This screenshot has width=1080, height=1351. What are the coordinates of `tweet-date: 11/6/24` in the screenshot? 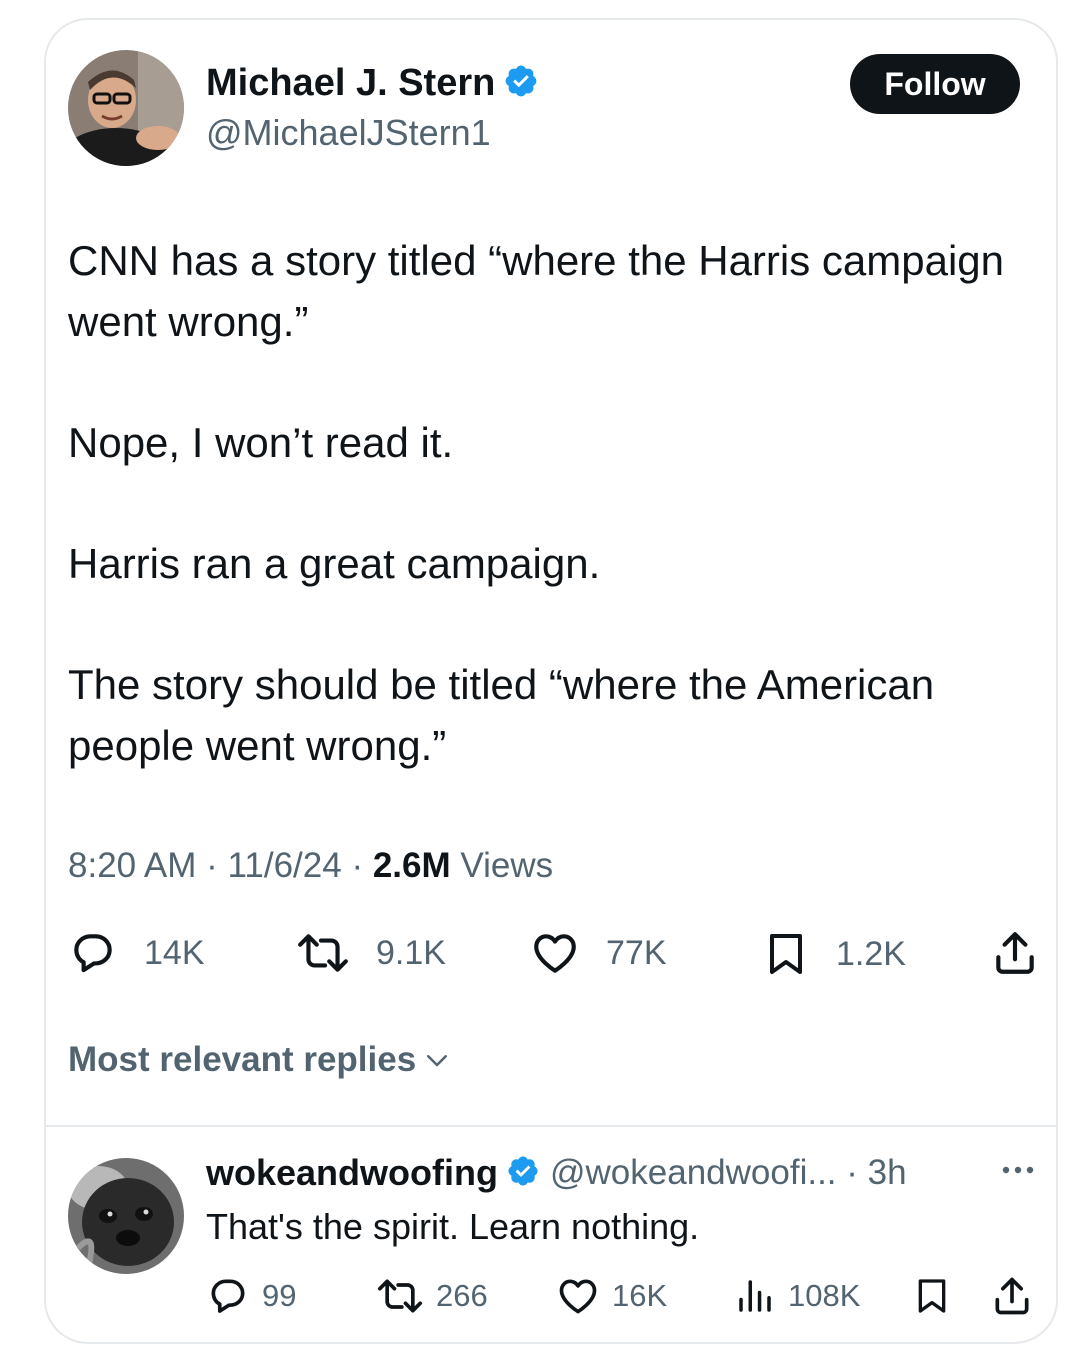 It's located at (285, 865).